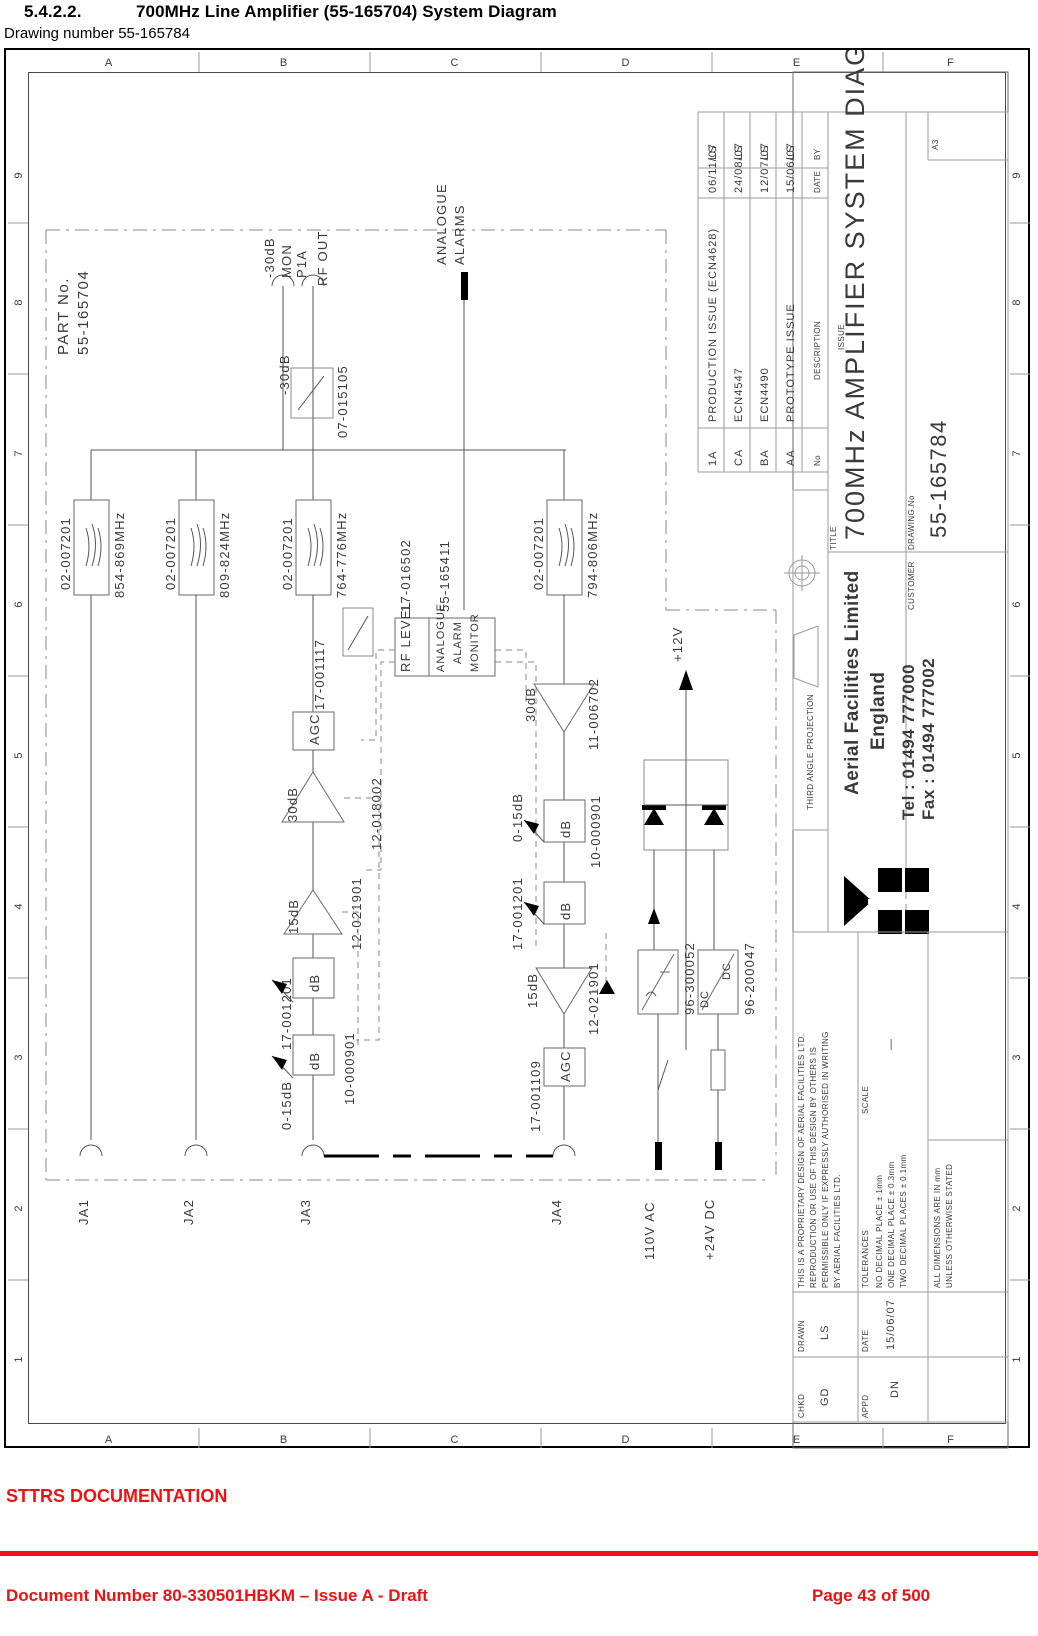 This screenshot has width=1038, height=1636. I want to click on zone-left-1: 1, so click(19, 1358).